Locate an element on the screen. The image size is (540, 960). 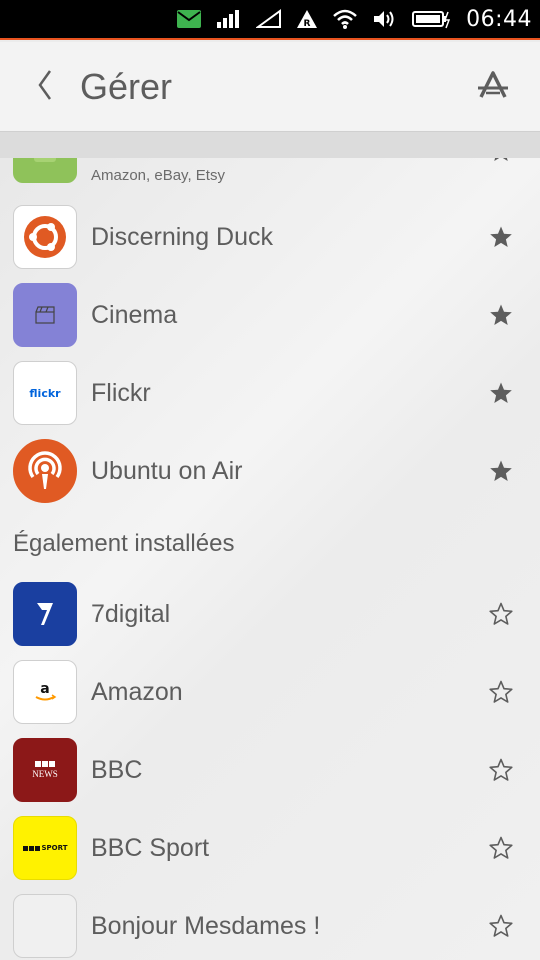
store-icon is located at coordinates (493, 87).